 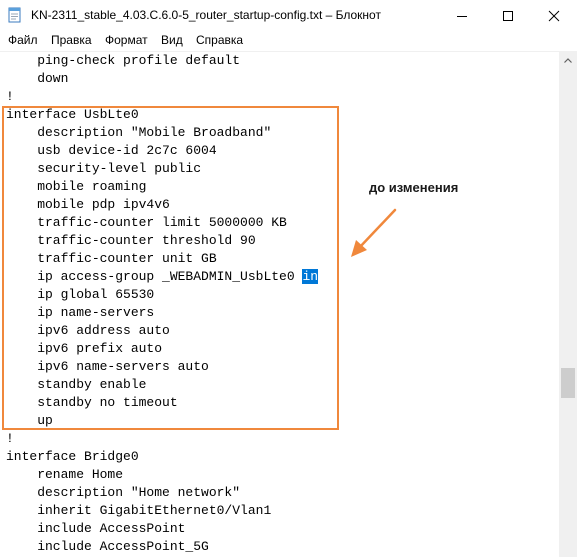 What do you see at coordinates (126, 40) in the screenshot?
I see `menu-format: Формат` at bounding box center [126, 40].